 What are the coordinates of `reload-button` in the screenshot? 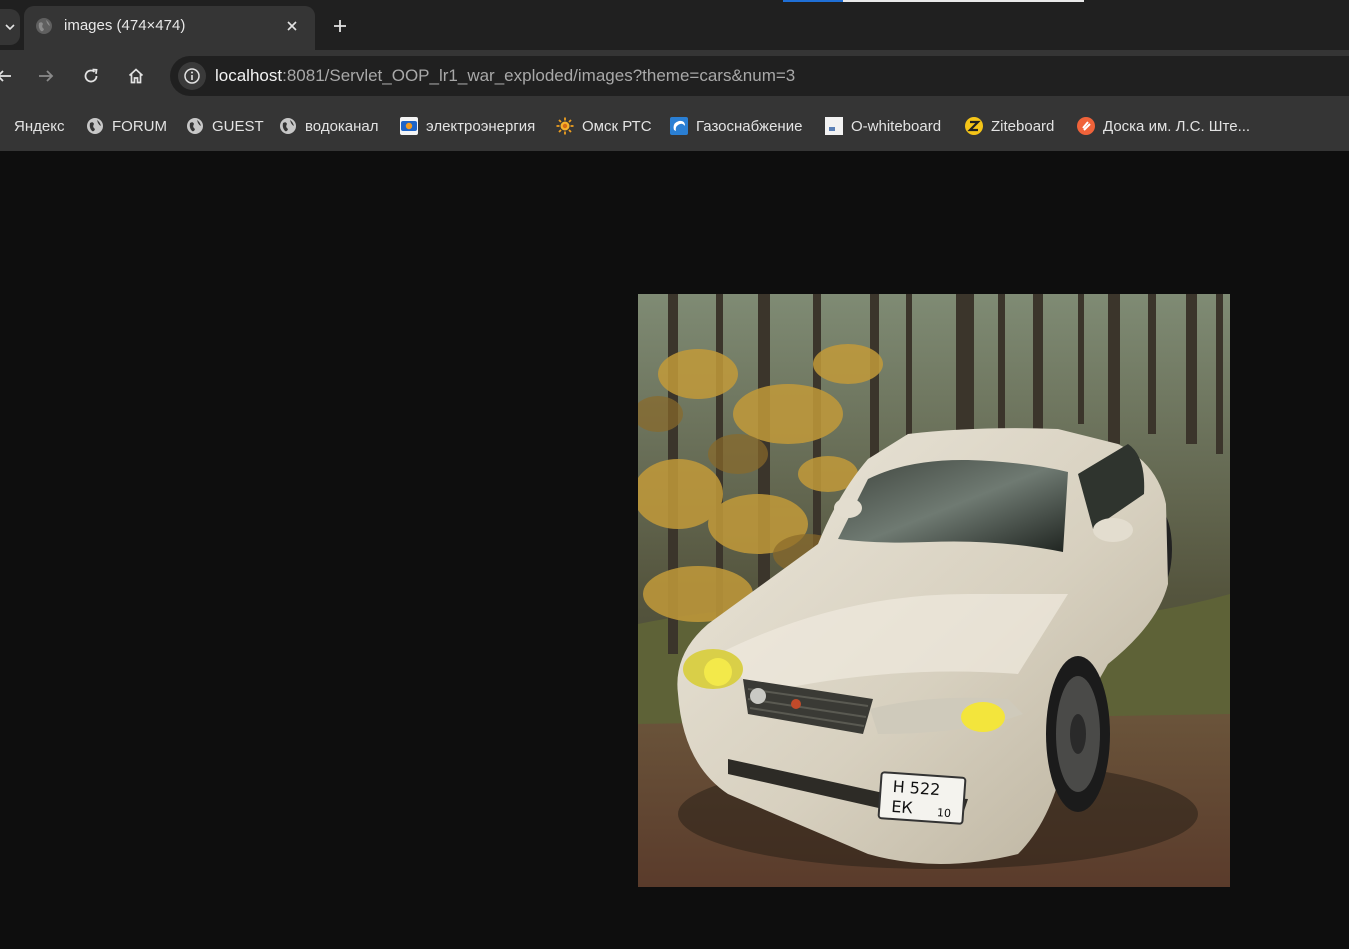 It's located at (91, 76).